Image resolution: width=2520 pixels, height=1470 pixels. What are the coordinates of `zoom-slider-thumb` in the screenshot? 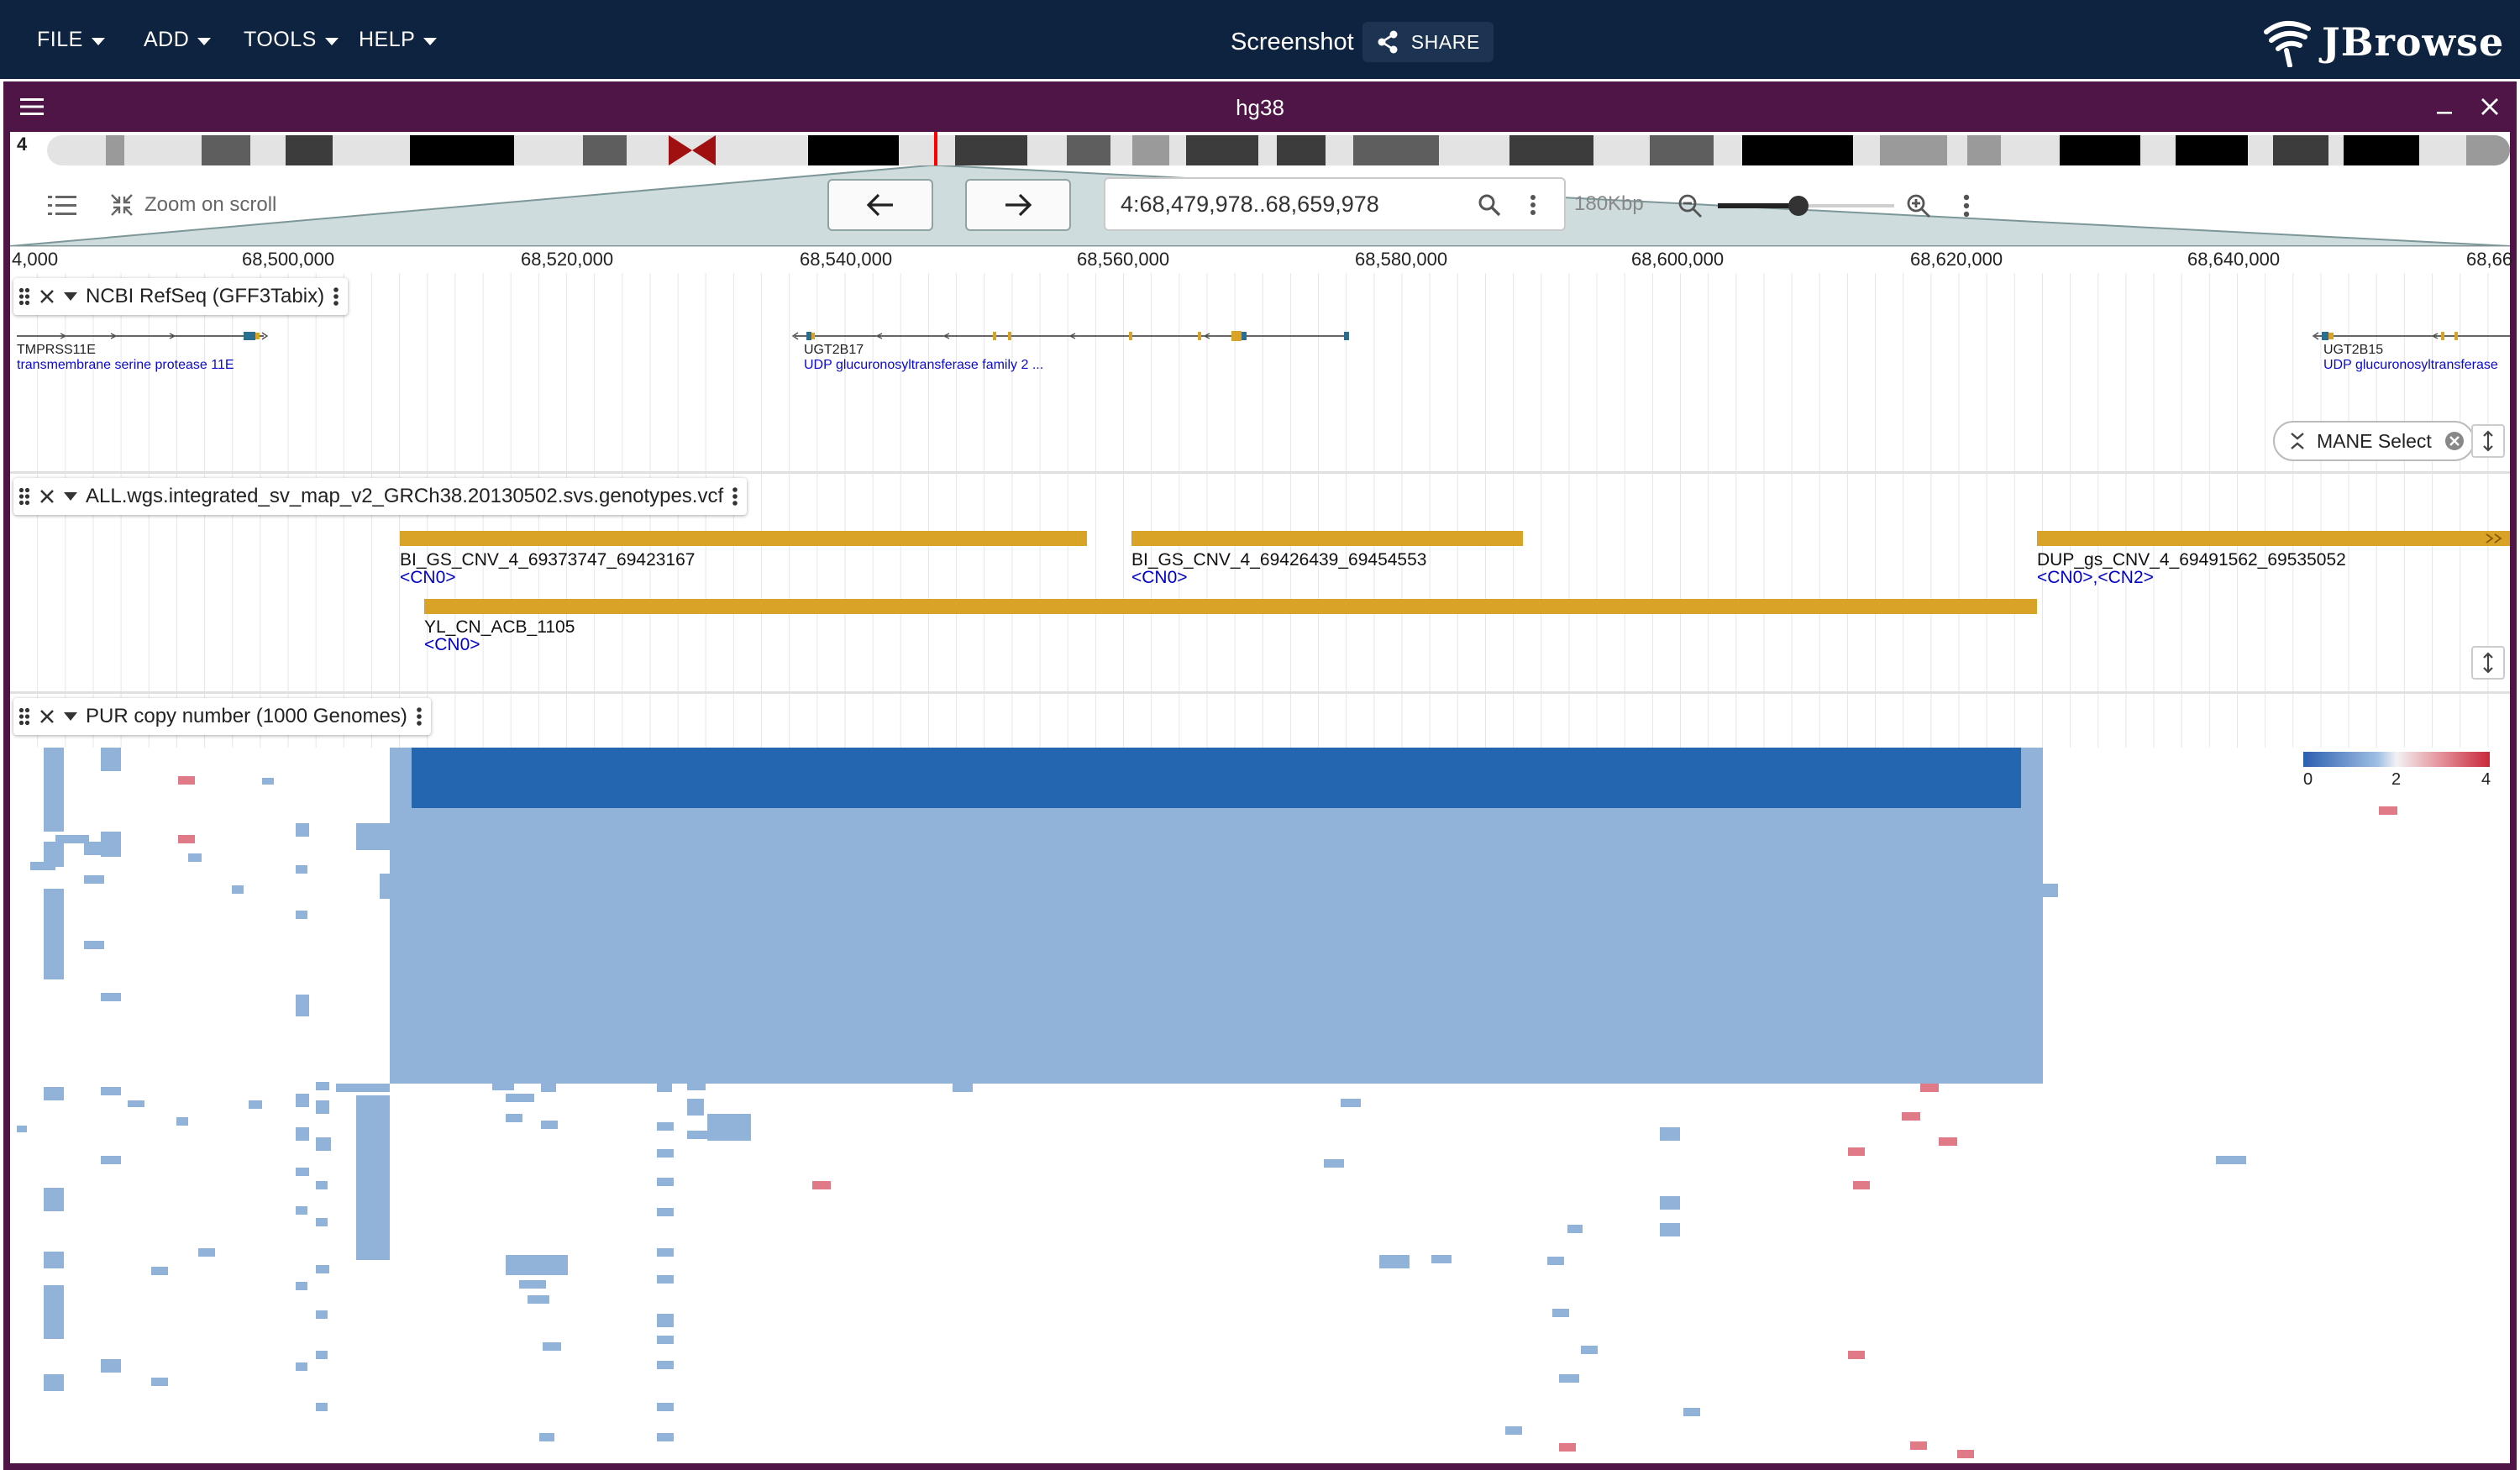 It's located at (1798, 206).